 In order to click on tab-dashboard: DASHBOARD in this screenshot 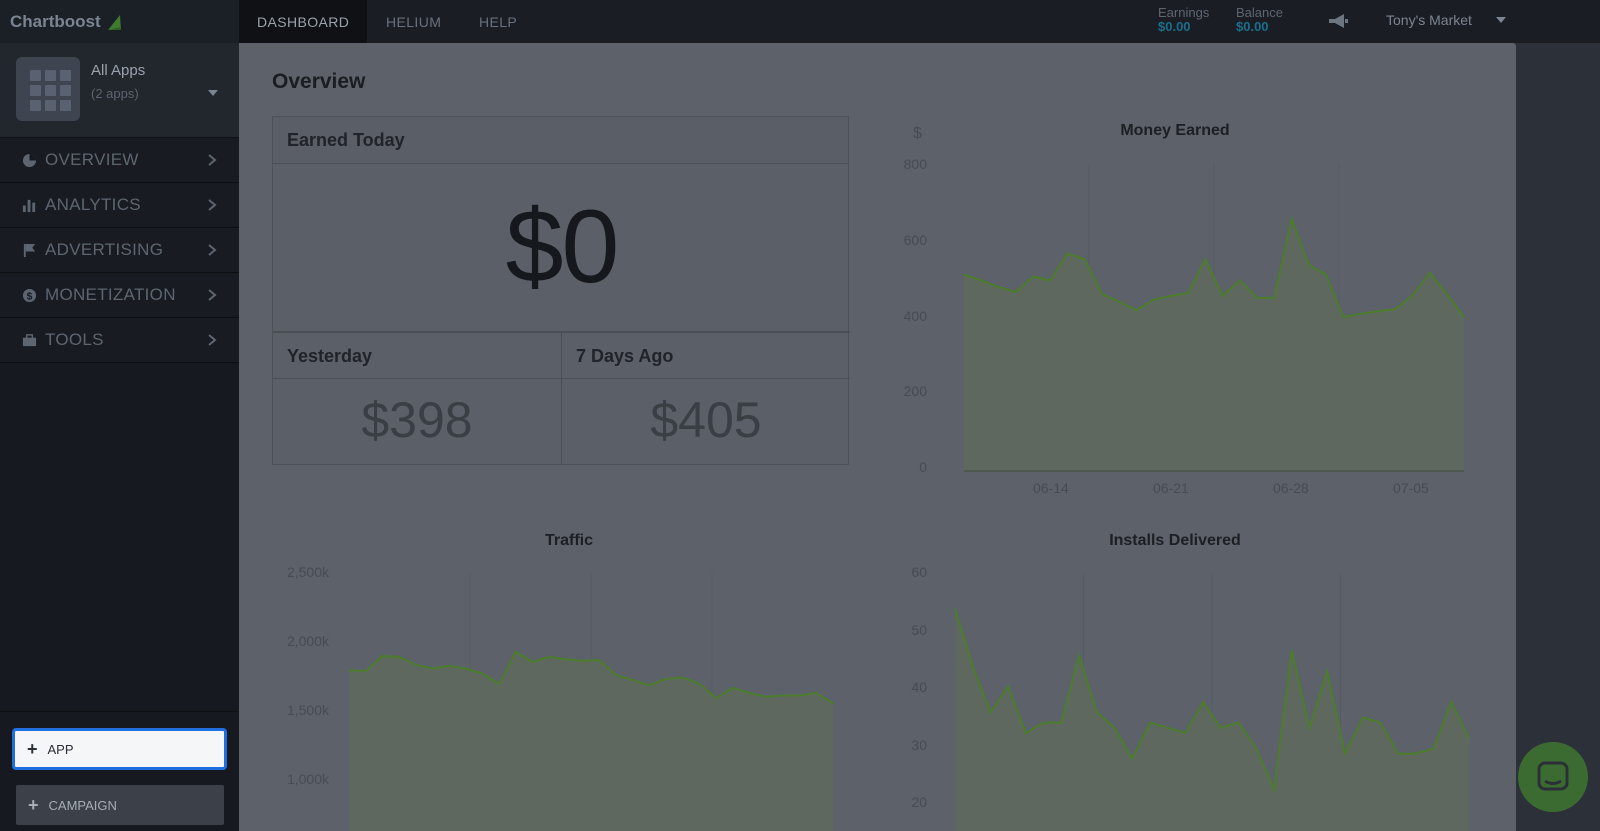, I will do `click(303, 21)`.